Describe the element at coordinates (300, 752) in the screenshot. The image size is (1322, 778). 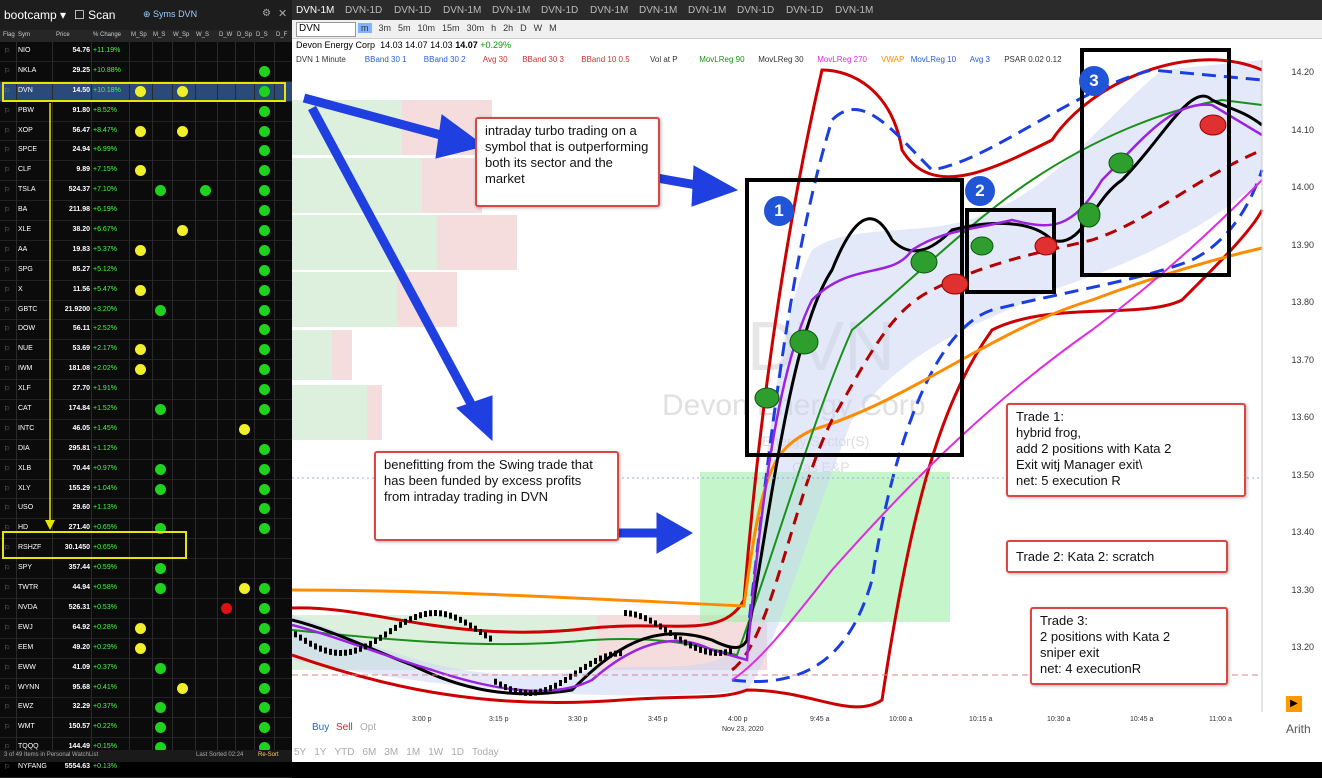
I see `range-button: 5Y` at that location.